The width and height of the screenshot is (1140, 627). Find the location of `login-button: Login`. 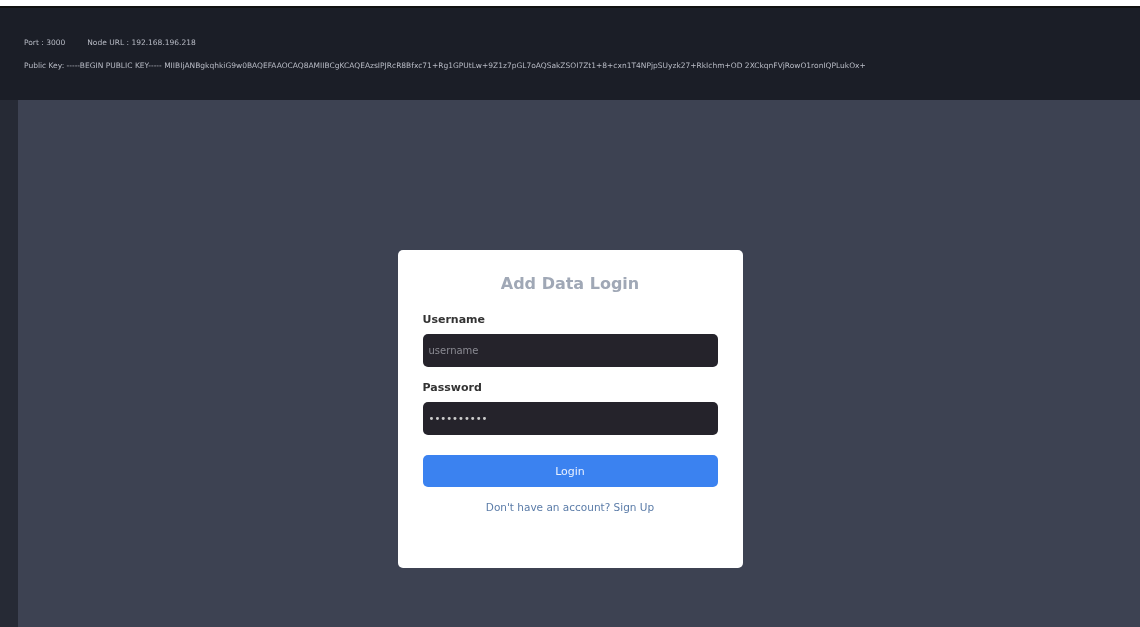

login-button: Login is located at coordinates (570, 471).